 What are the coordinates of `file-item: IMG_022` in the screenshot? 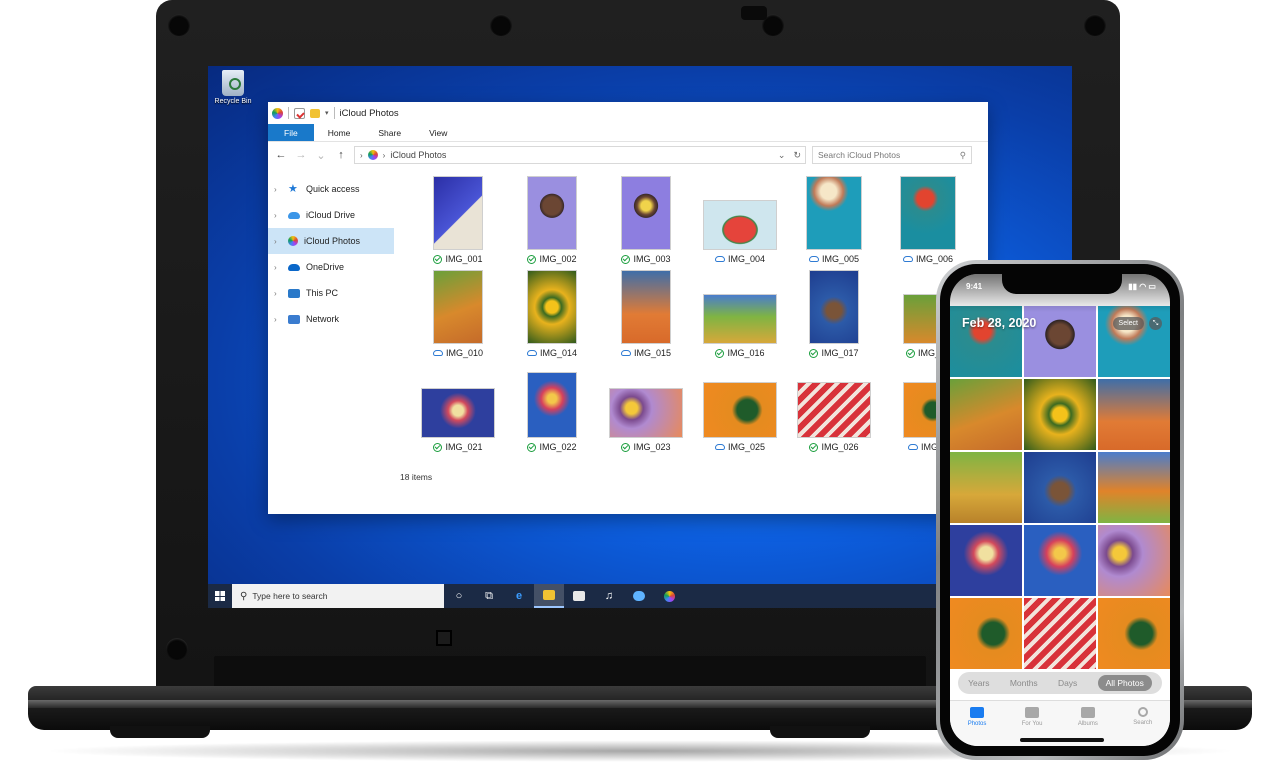 It's located at (552, 407).